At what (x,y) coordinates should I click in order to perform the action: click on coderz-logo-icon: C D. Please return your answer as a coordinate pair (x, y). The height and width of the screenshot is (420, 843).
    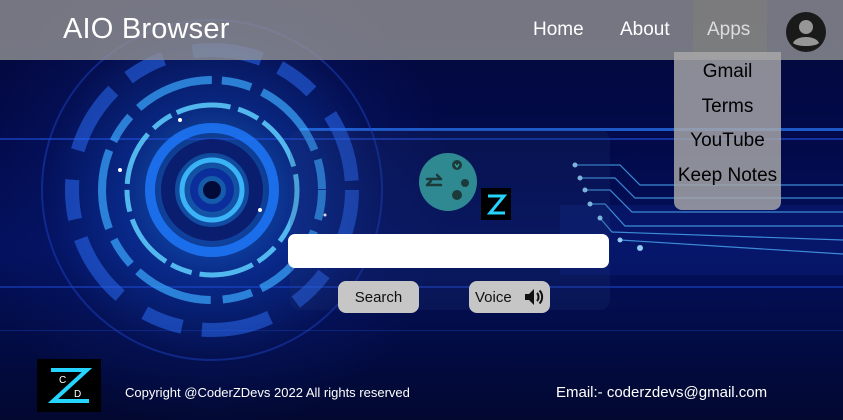
    Looking at the image, I should click on (70, 385).